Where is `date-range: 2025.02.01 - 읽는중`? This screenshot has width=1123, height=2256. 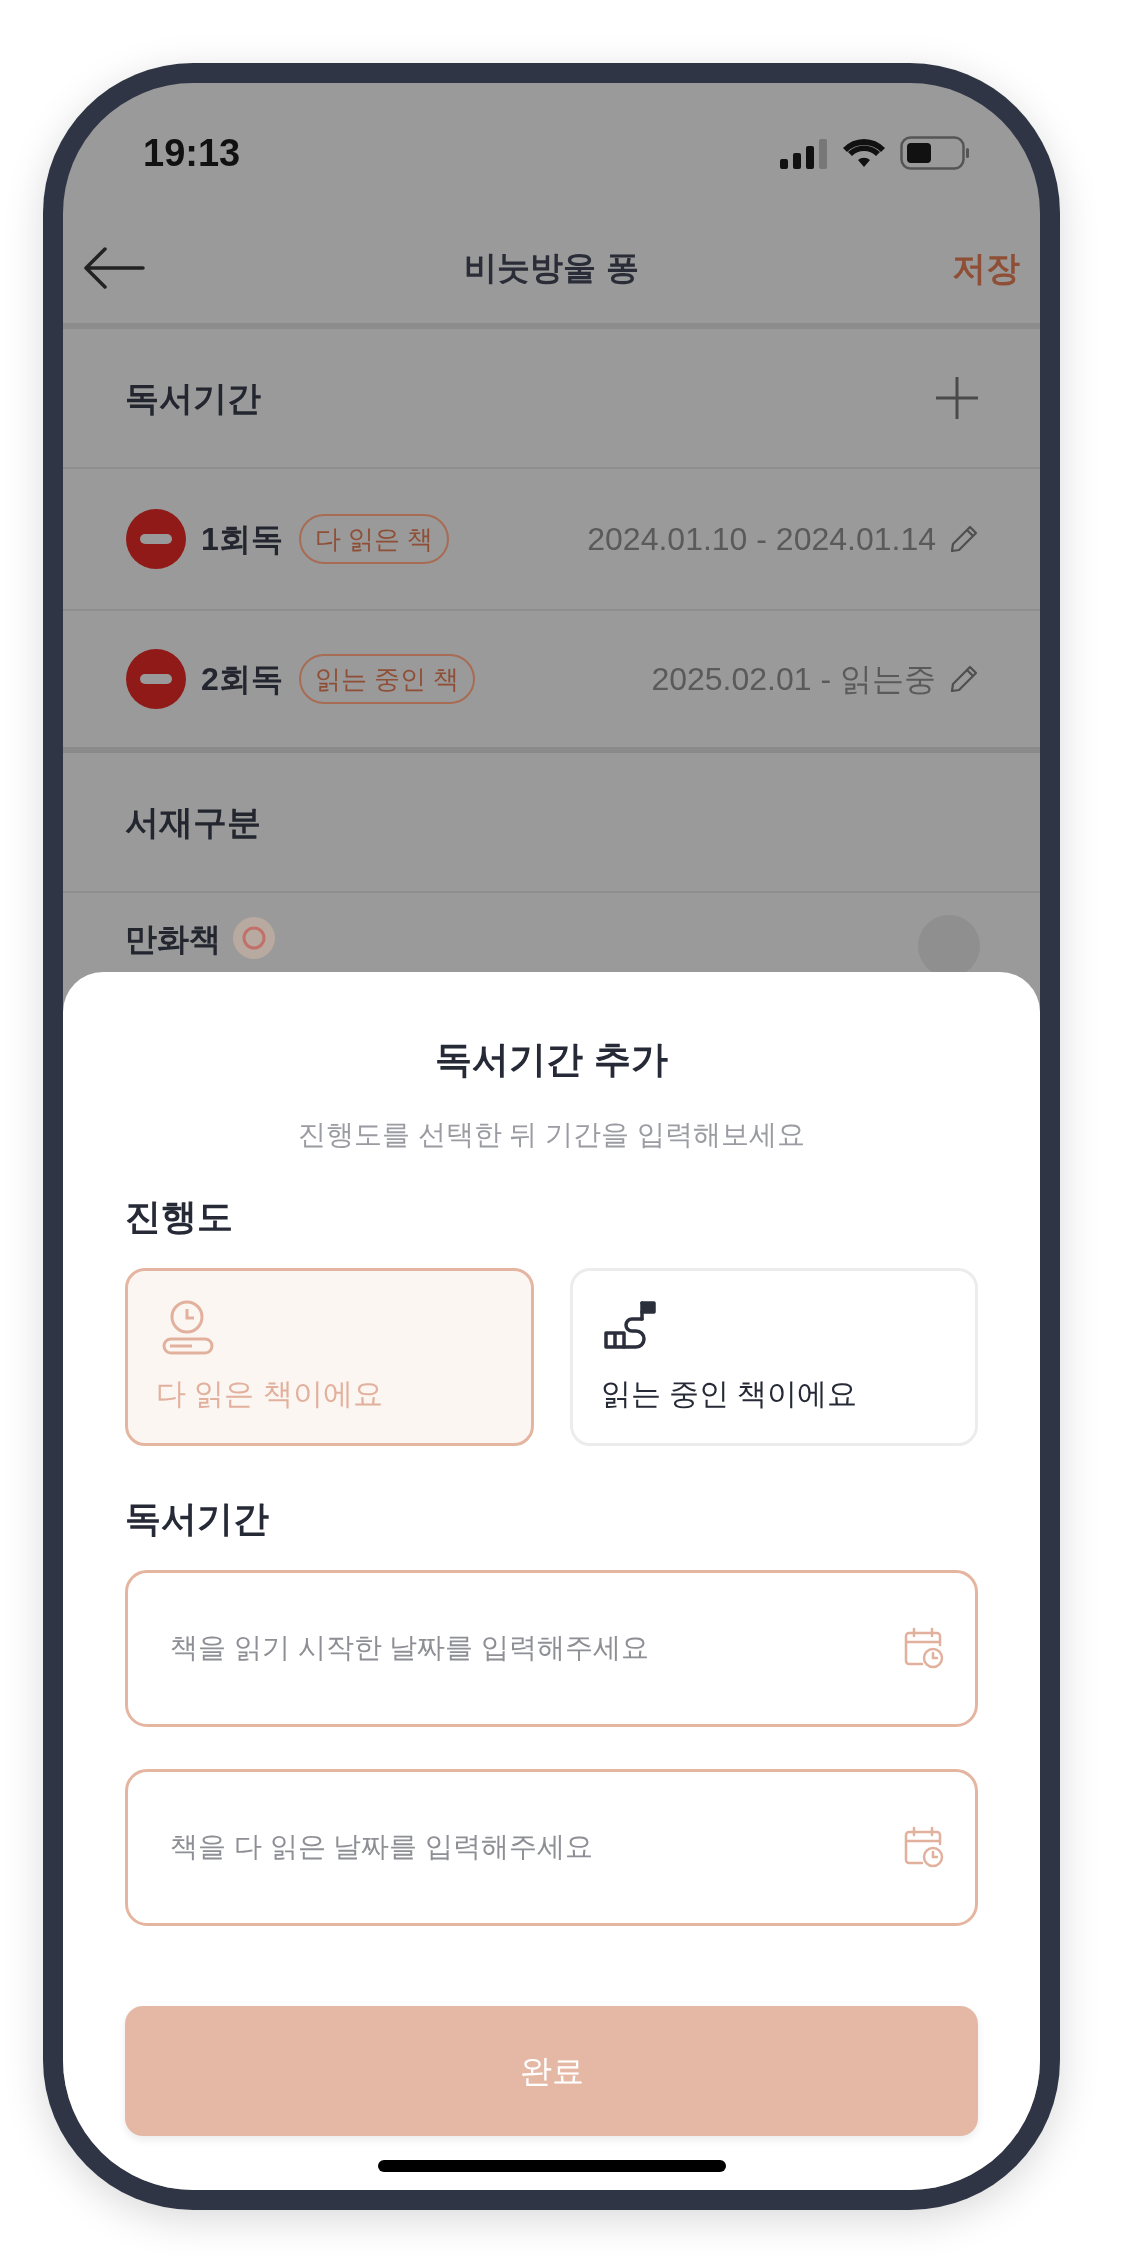
date-range: 2025.02.01 - 읽는중 is located at coordinates (793, 679).